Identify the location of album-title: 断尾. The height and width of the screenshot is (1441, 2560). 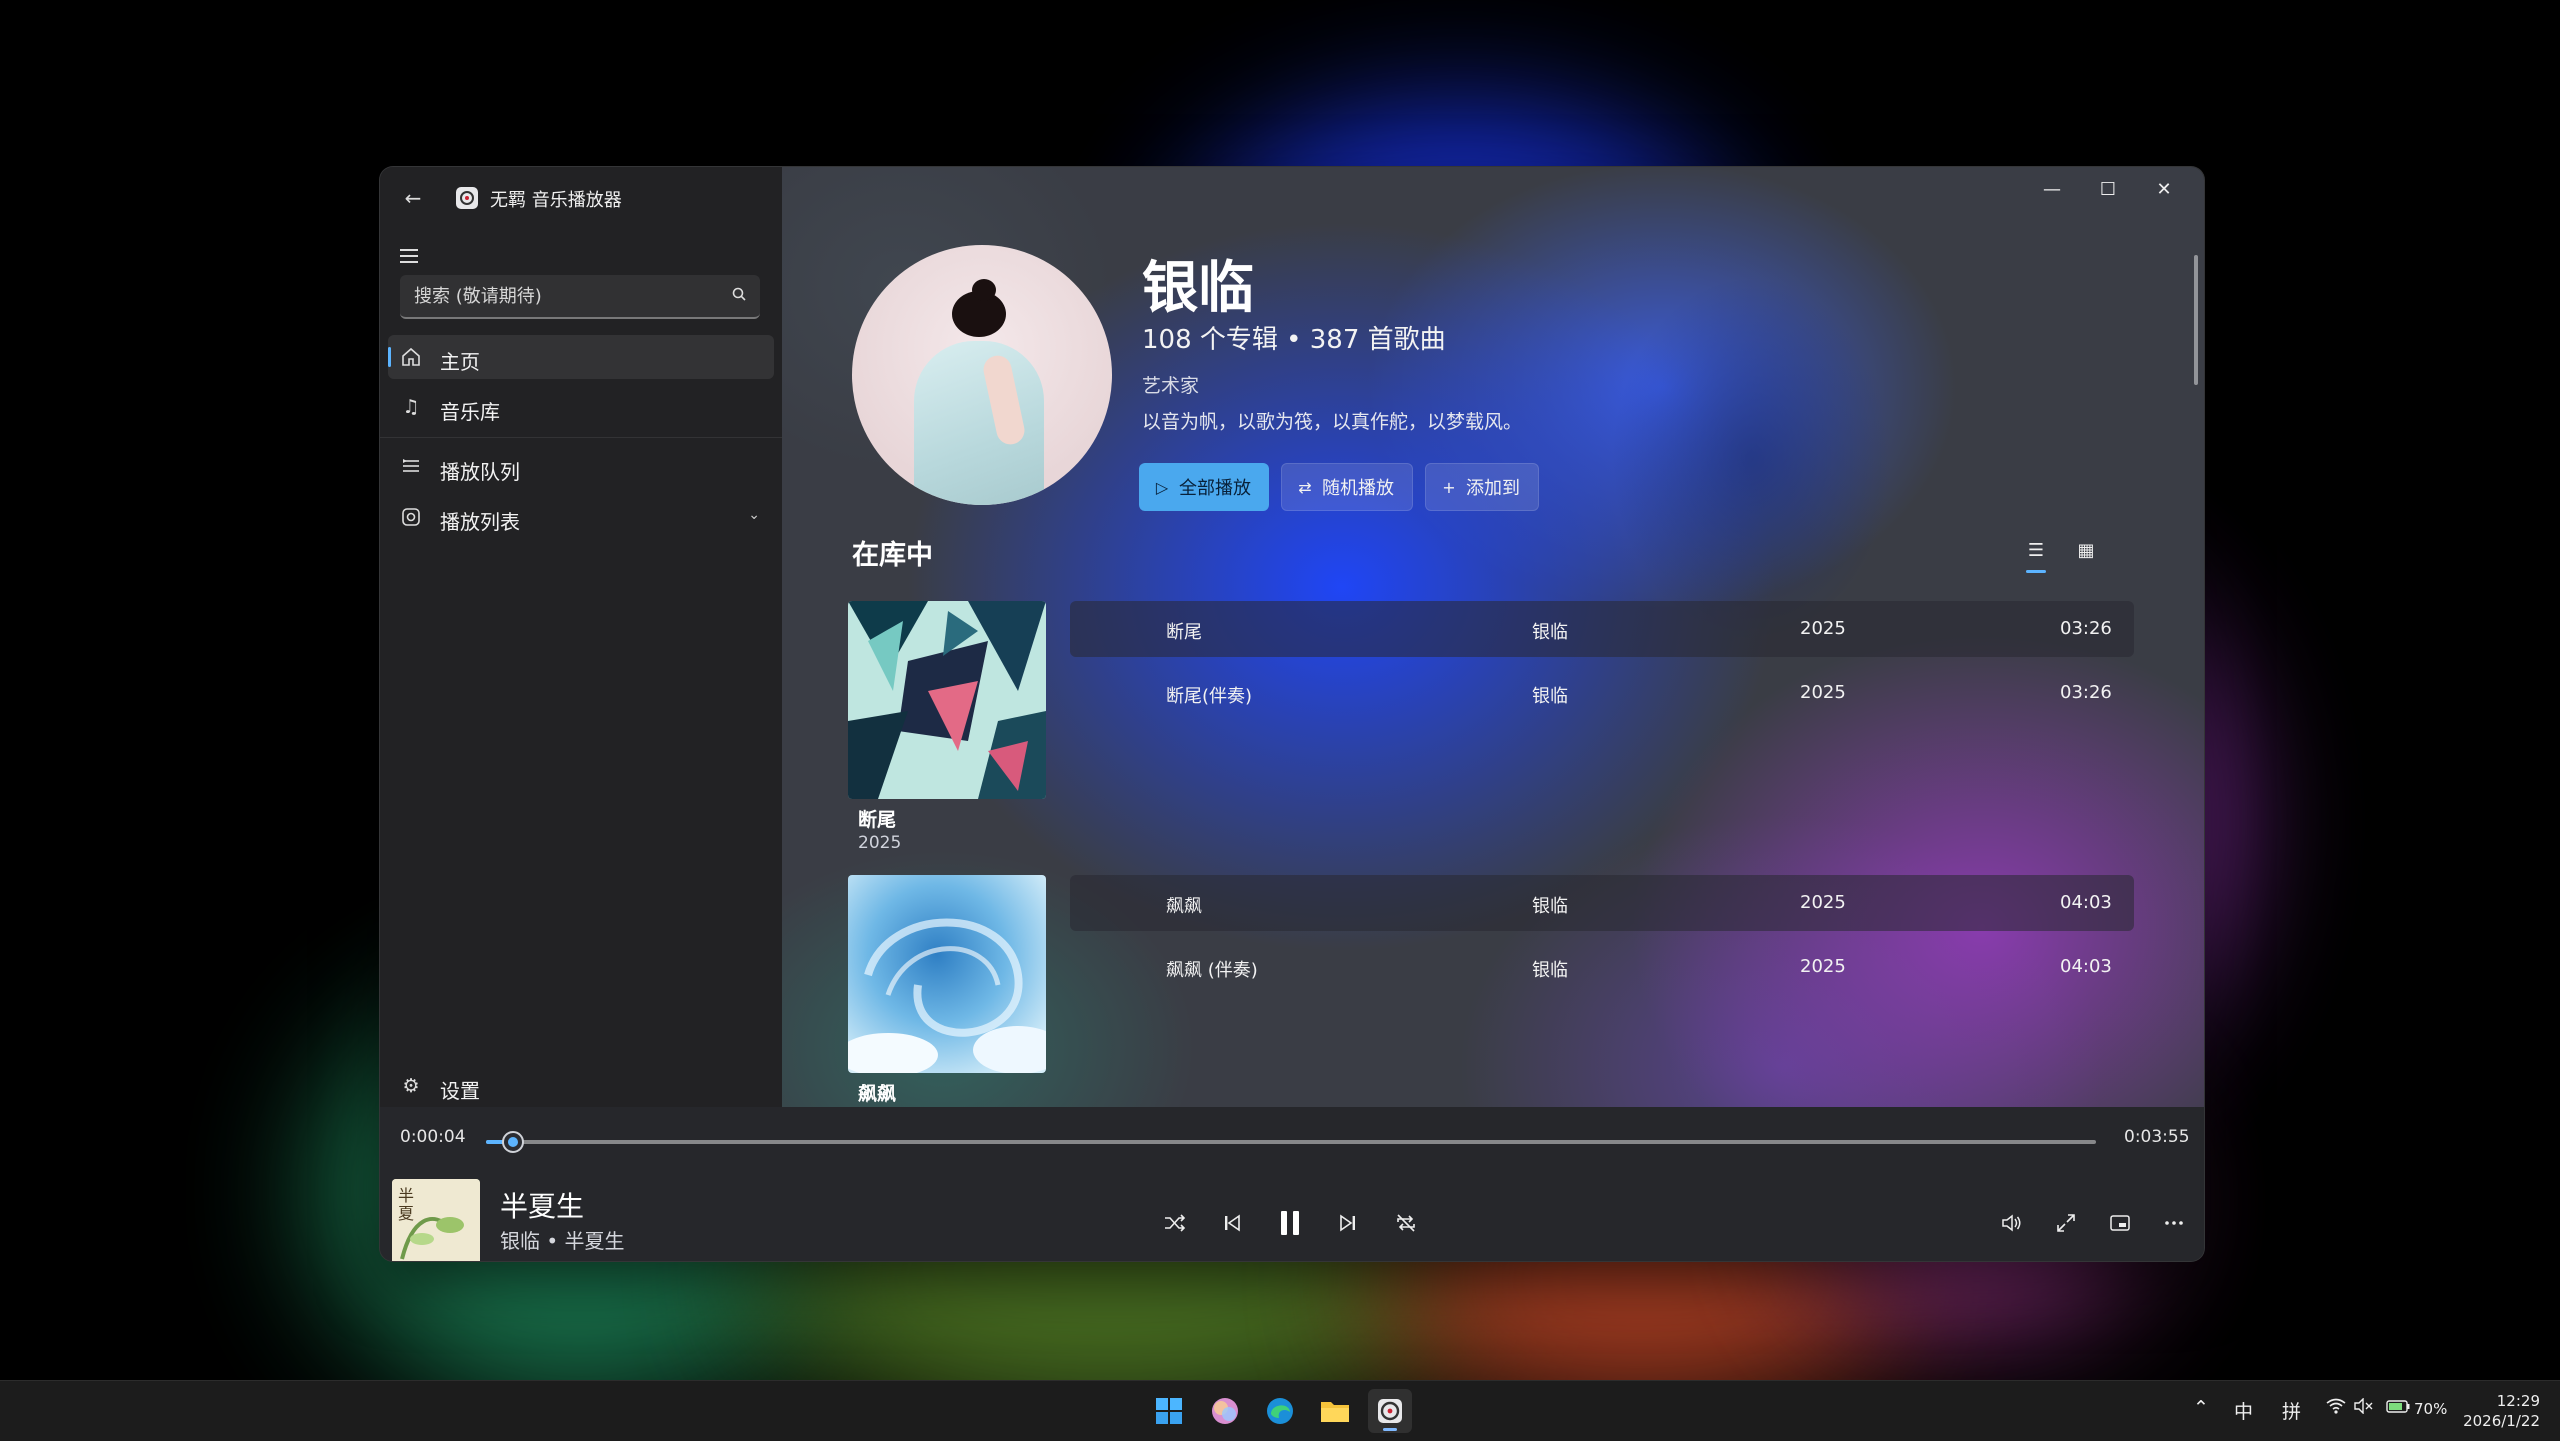
(877, 818).